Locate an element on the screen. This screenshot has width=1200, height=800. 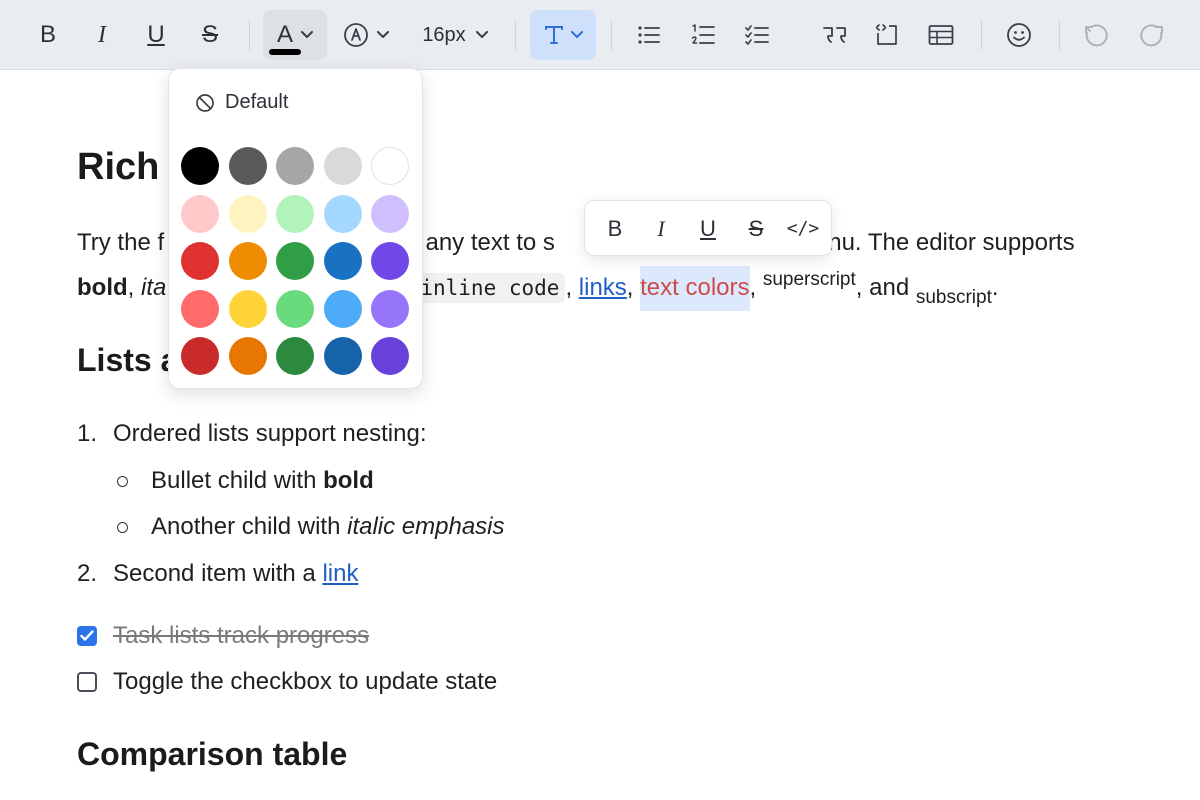
subscript-text: subscript is located at coordinates (953, 297).